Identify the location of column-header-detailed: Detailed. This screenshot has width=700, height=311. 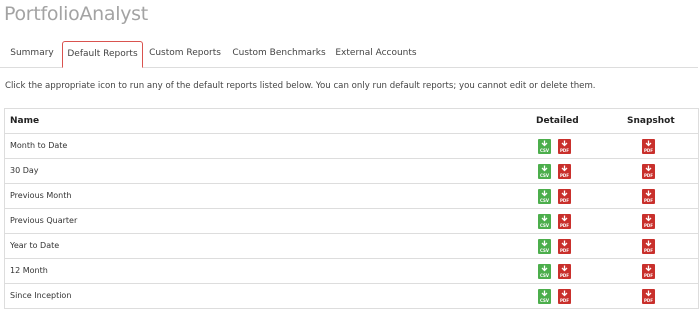
(557, 121).